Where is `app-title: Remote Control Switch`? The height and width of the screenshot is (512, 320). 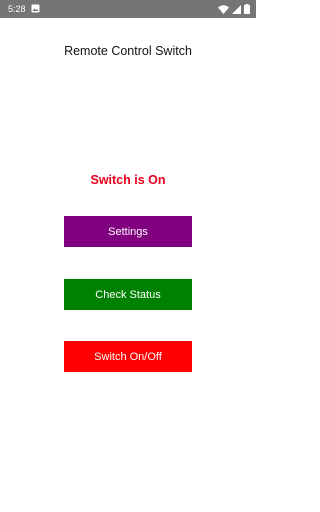 app-title: Remote Control Switch is located at coordinates (128, 51).